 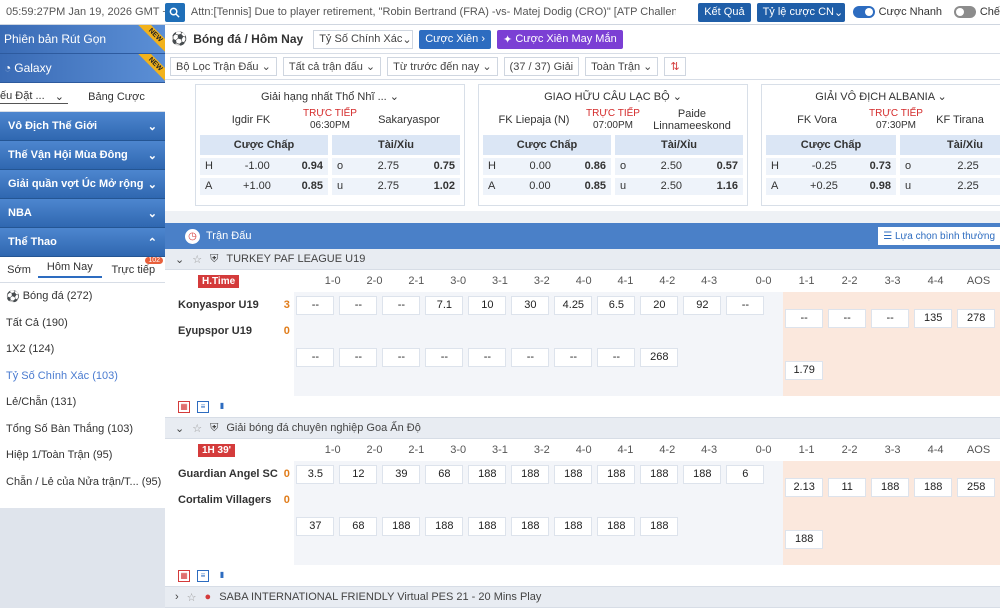 What do you see at coordinates (659, 357) in the screenshot?
I see `odds-cell: 268` at bounding box center [659, 357].